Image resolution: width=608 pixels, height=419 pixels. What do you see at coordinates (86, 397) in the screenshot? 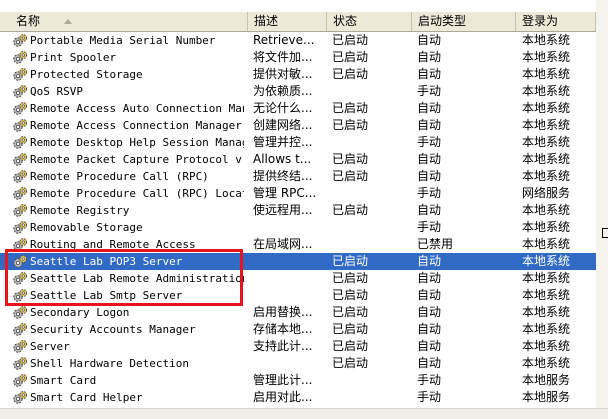
I see `service-name: Smart Card Helper` at bounding box center [86, 397].